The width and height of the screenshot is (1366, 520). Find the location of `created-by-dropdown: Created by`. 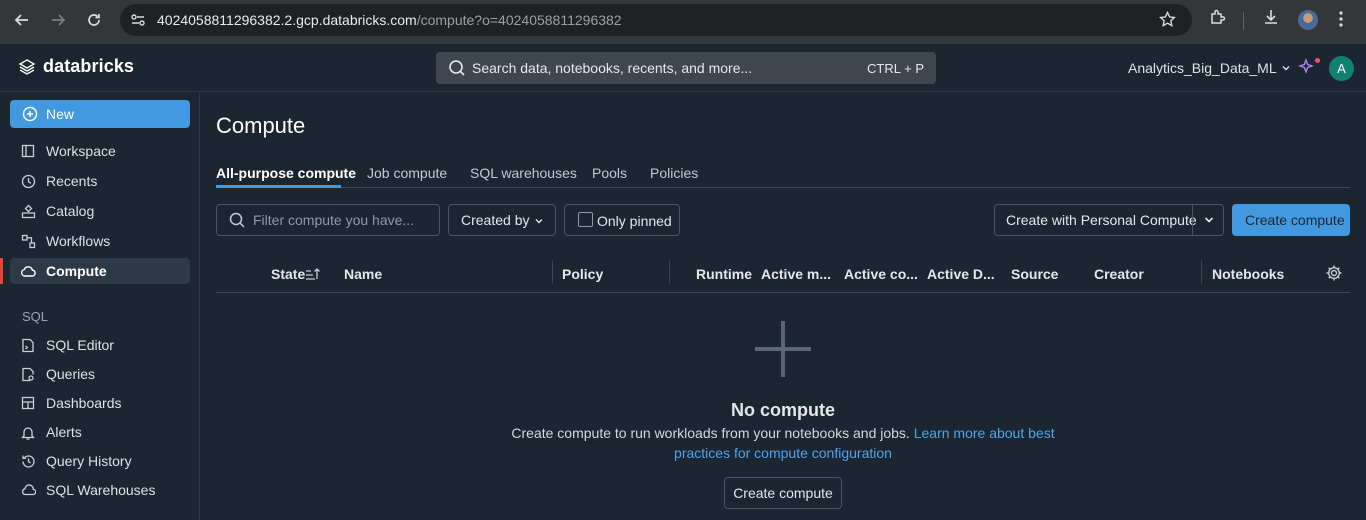

created-by-dropdown: Created by is located at coordinates (502, 220).